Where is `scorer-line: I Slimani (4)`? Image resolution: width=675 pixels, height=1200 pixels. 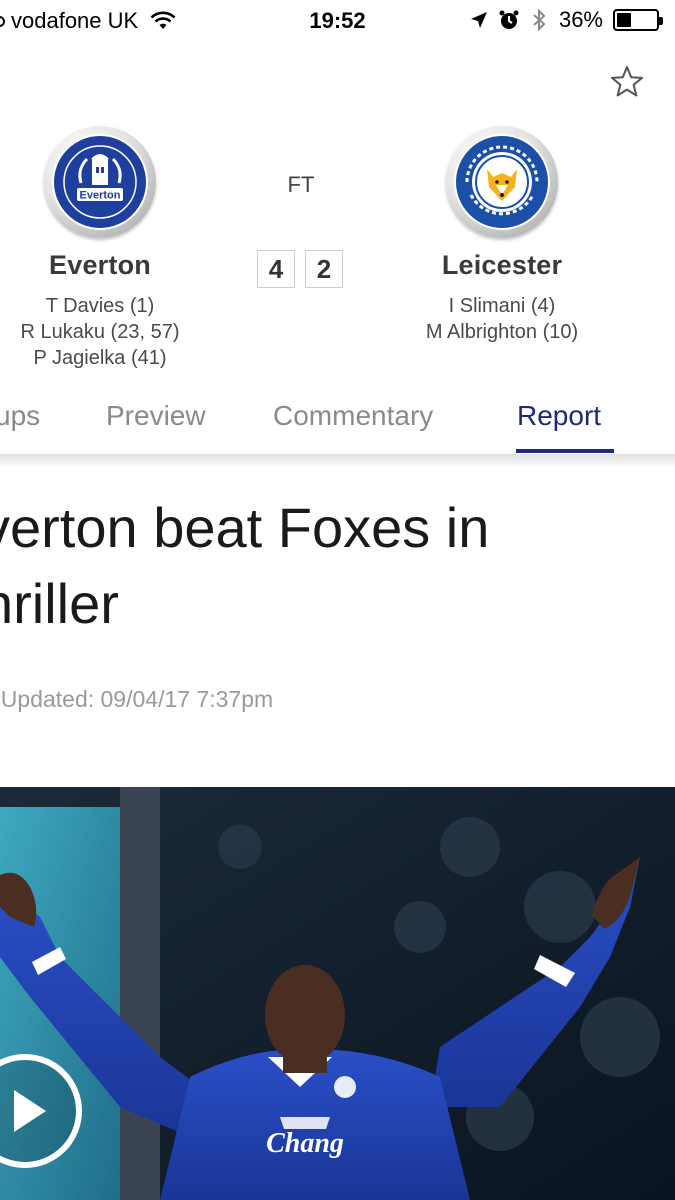 scorer-line: I Slimani (4) is located at coordinates (502, 306).